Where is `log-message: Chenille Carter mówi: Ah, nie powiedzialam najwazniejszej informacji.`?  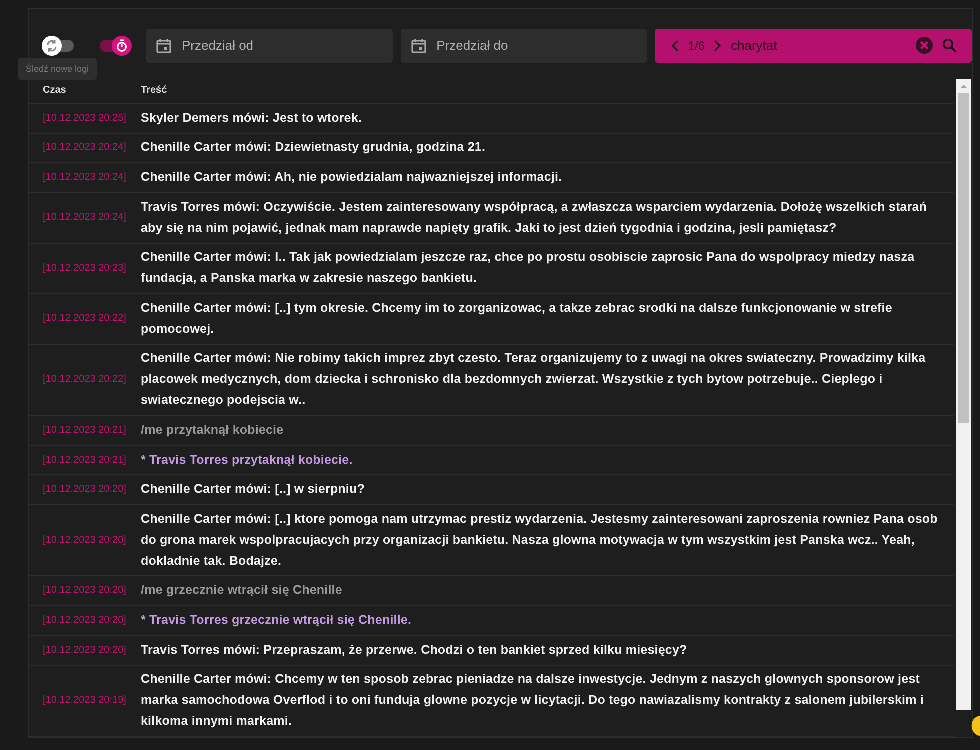
log-message: Chenille Carter mówi: Ah, nie powiedzialam najwazniejszej informacji. is located at coordinates (352, 177).